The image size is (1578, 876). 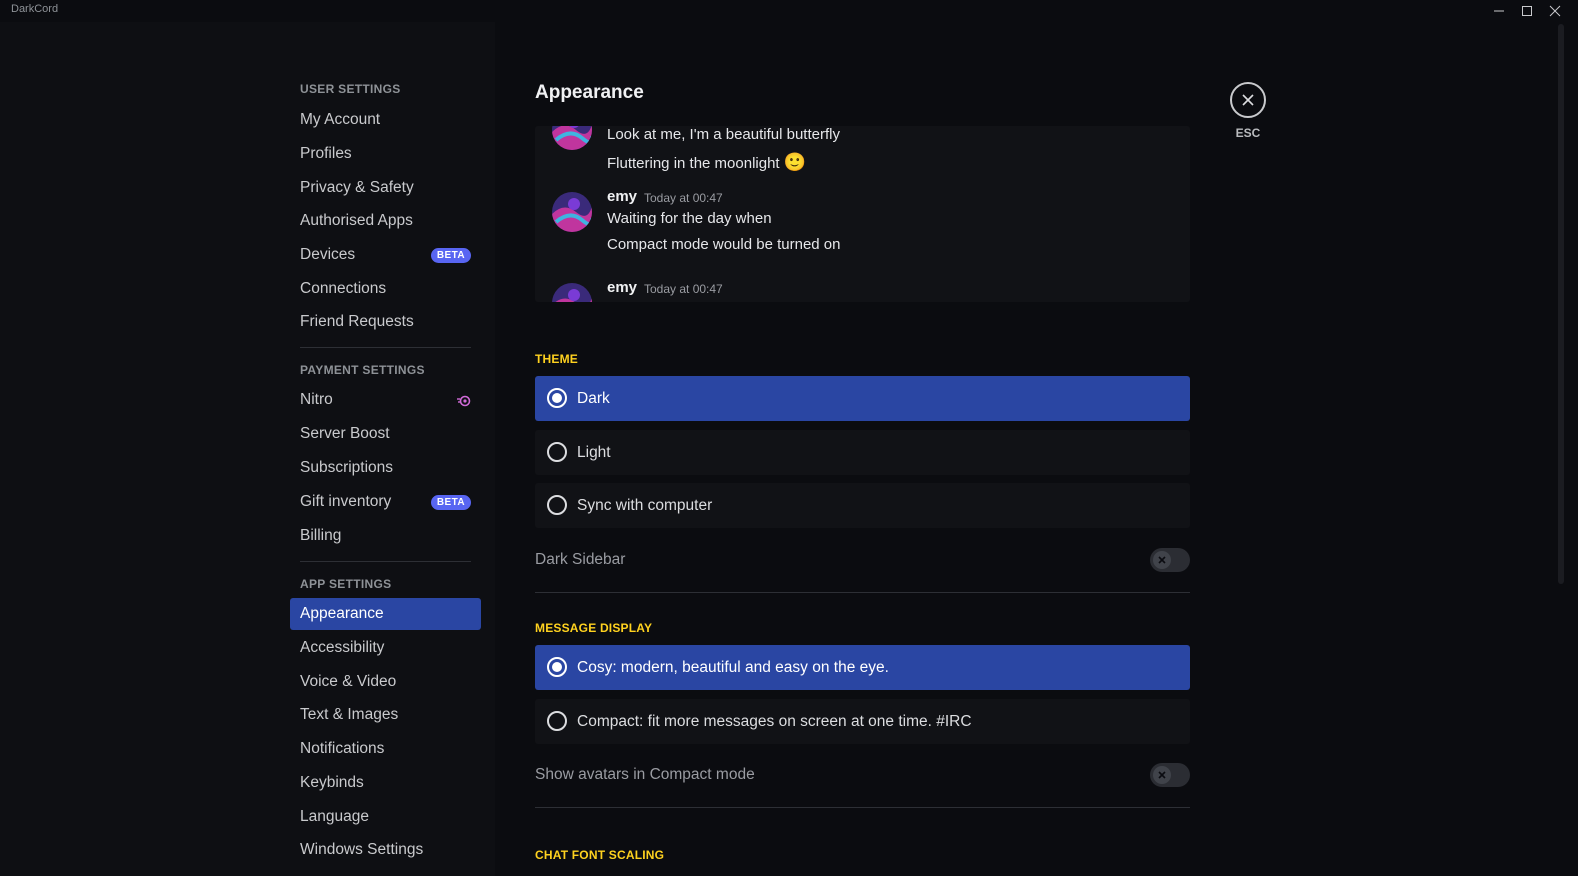 What do you see at coordinates (342, 748) in the screenshot?
I see `sidebar-item-label: Notifications` at bounding box center [342, 748].